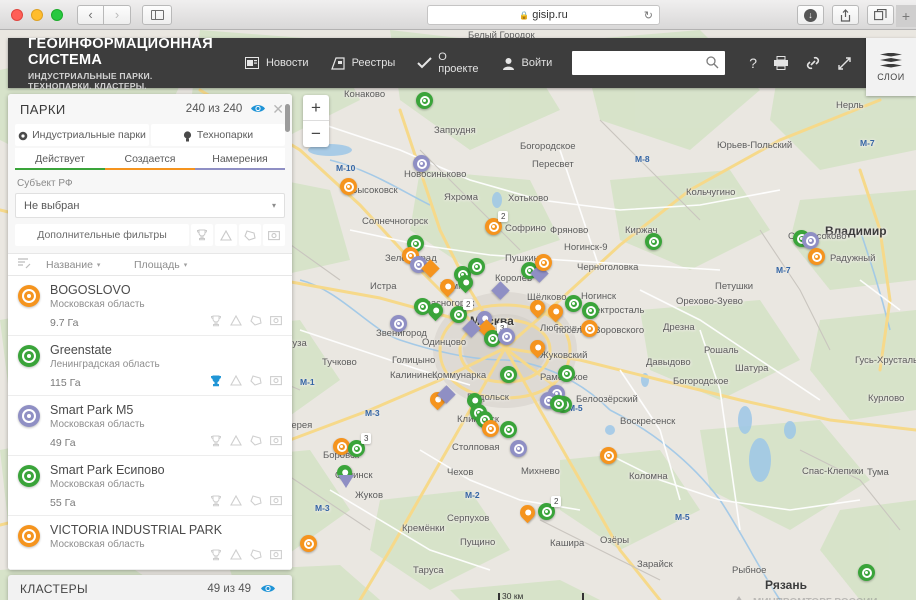 The width and height of the screenshot is (916, 600). What do you see at coordinates (810, 15) in the screenshot?
I see `downloads-button: ↓` at bounding box center [810, 15].